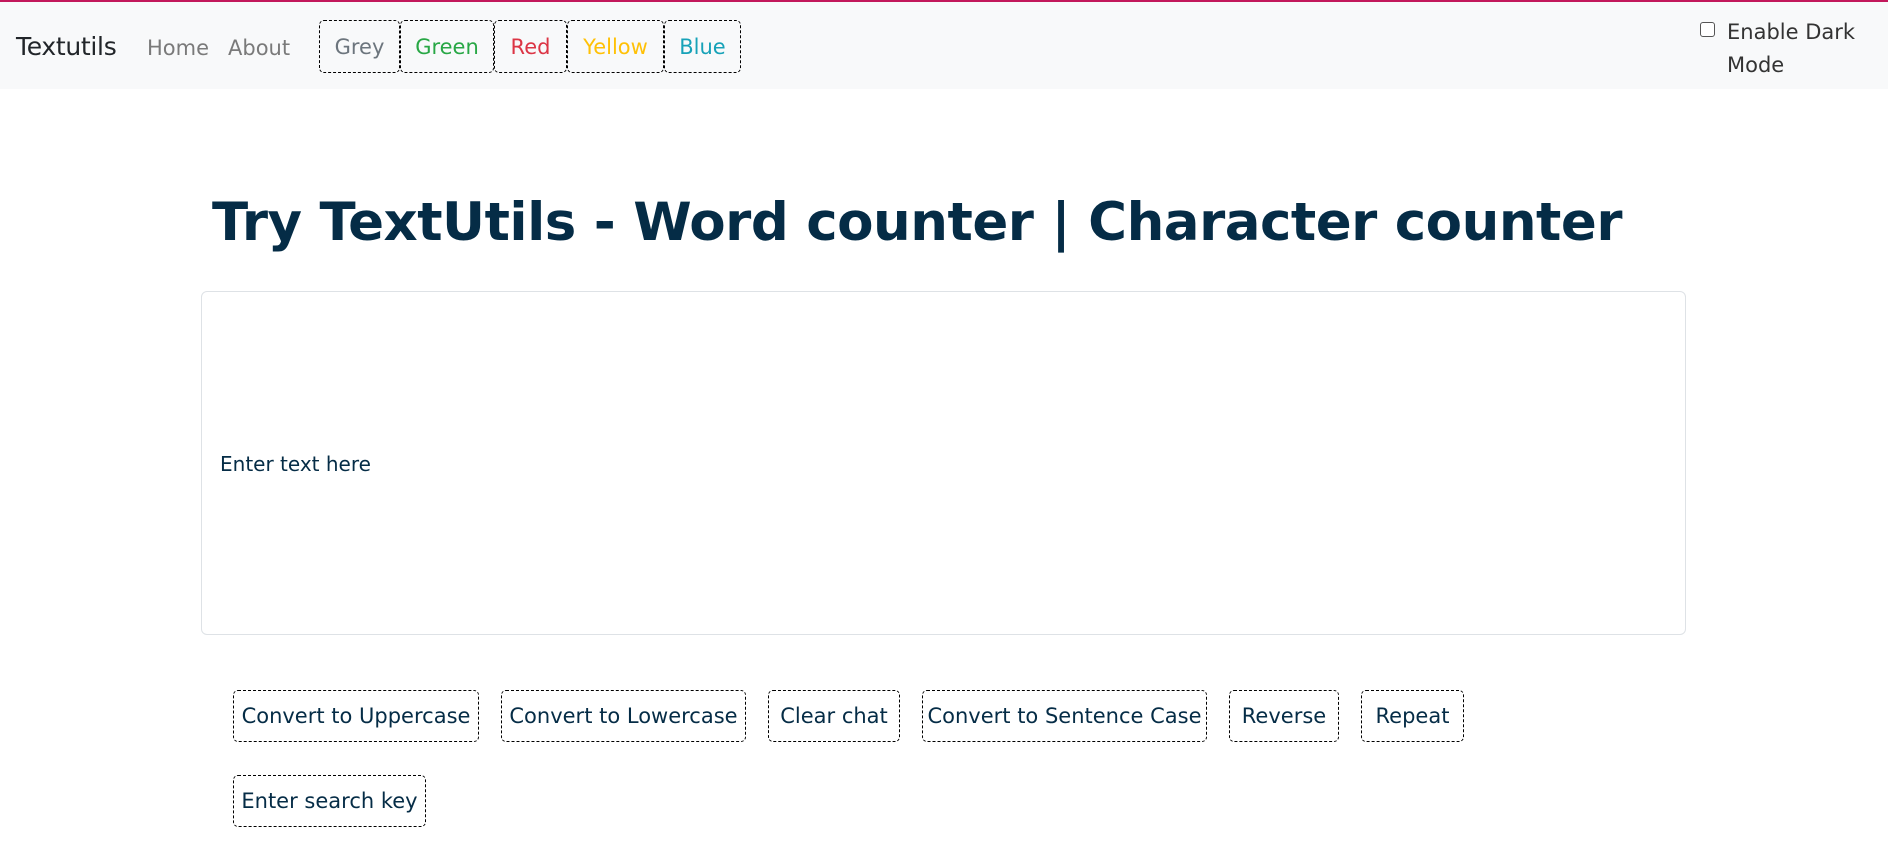  Describe the element at coordinates (702, 46) in the screenshot. I see `theme-blue-button: Blue` at that location.